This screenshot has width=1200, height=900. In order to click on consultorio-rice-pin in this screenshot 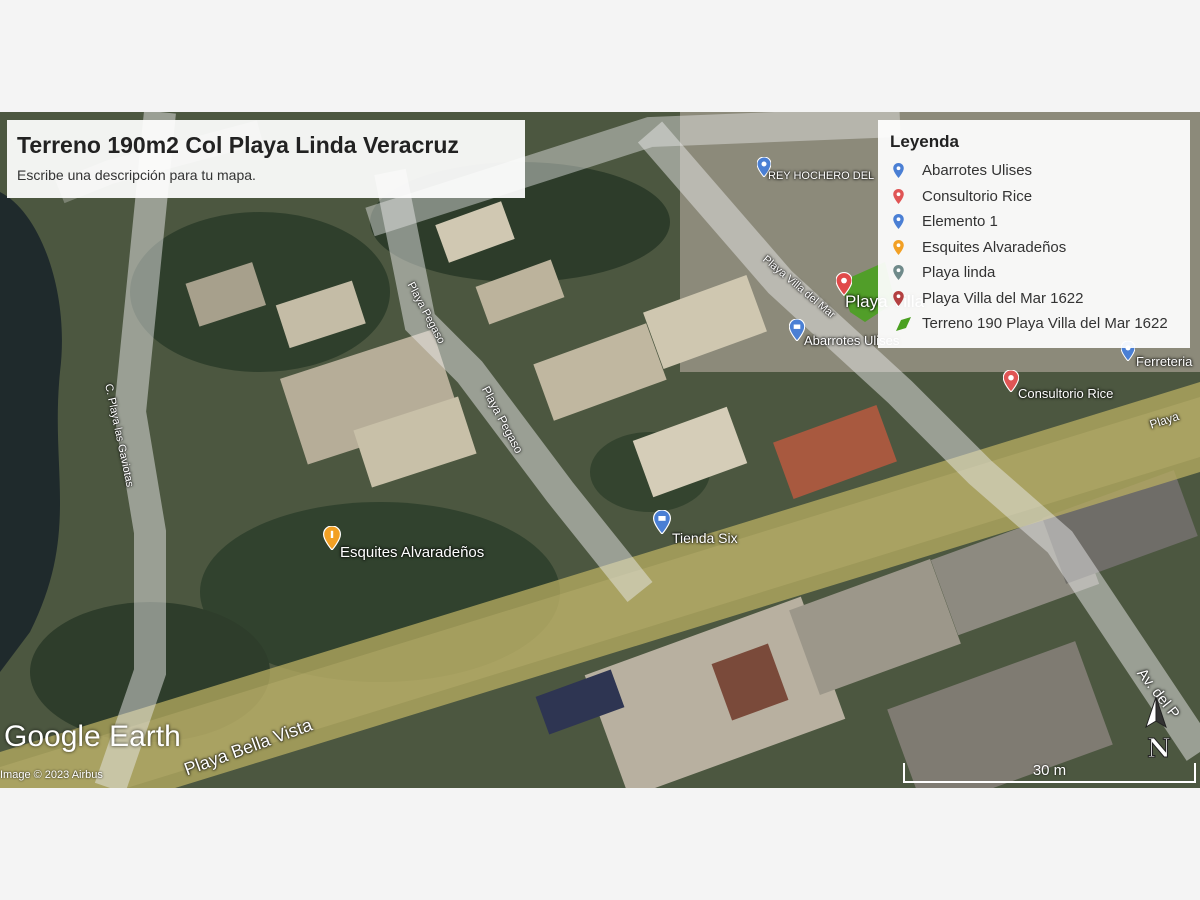, I will do `click(1011, 383)`.